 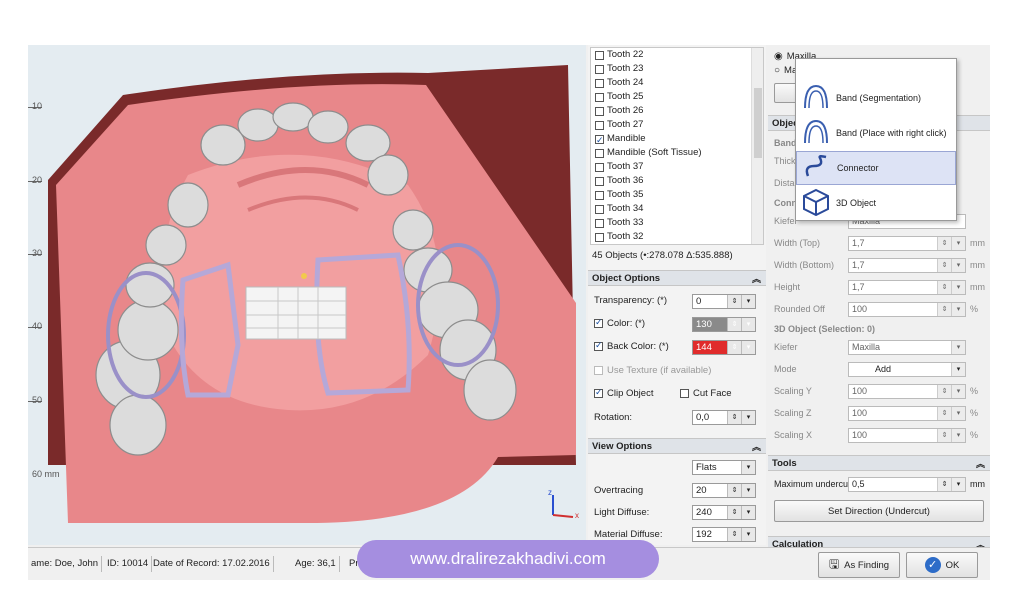 What do you see at coordinates (677, 83) in the screenshot?
I see `list-item: Tooth 24` at bounding box center [677, 83].